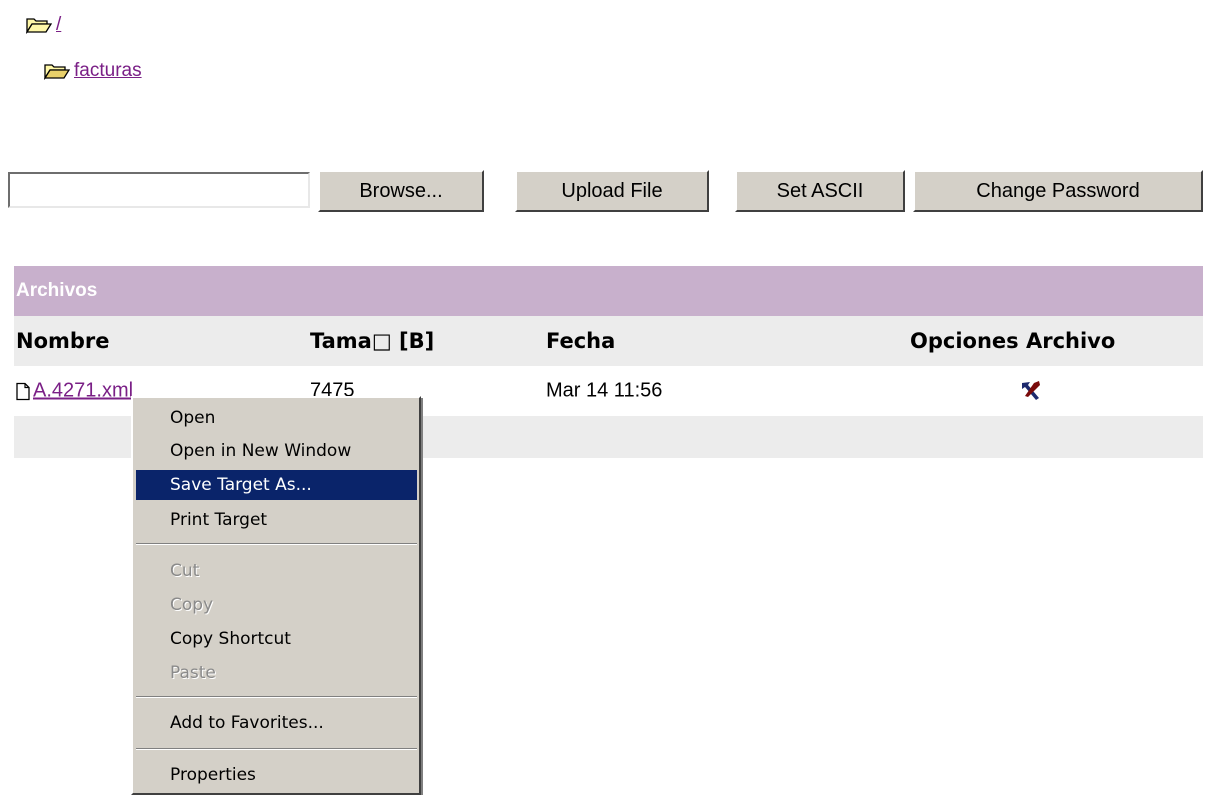 The width and height of the screenshot is (1217, 795). What do you see at coordinates (108, 71) in the screenshot?
I see `tree-subfolder-link: facturas` at bounding box center [108, 71].